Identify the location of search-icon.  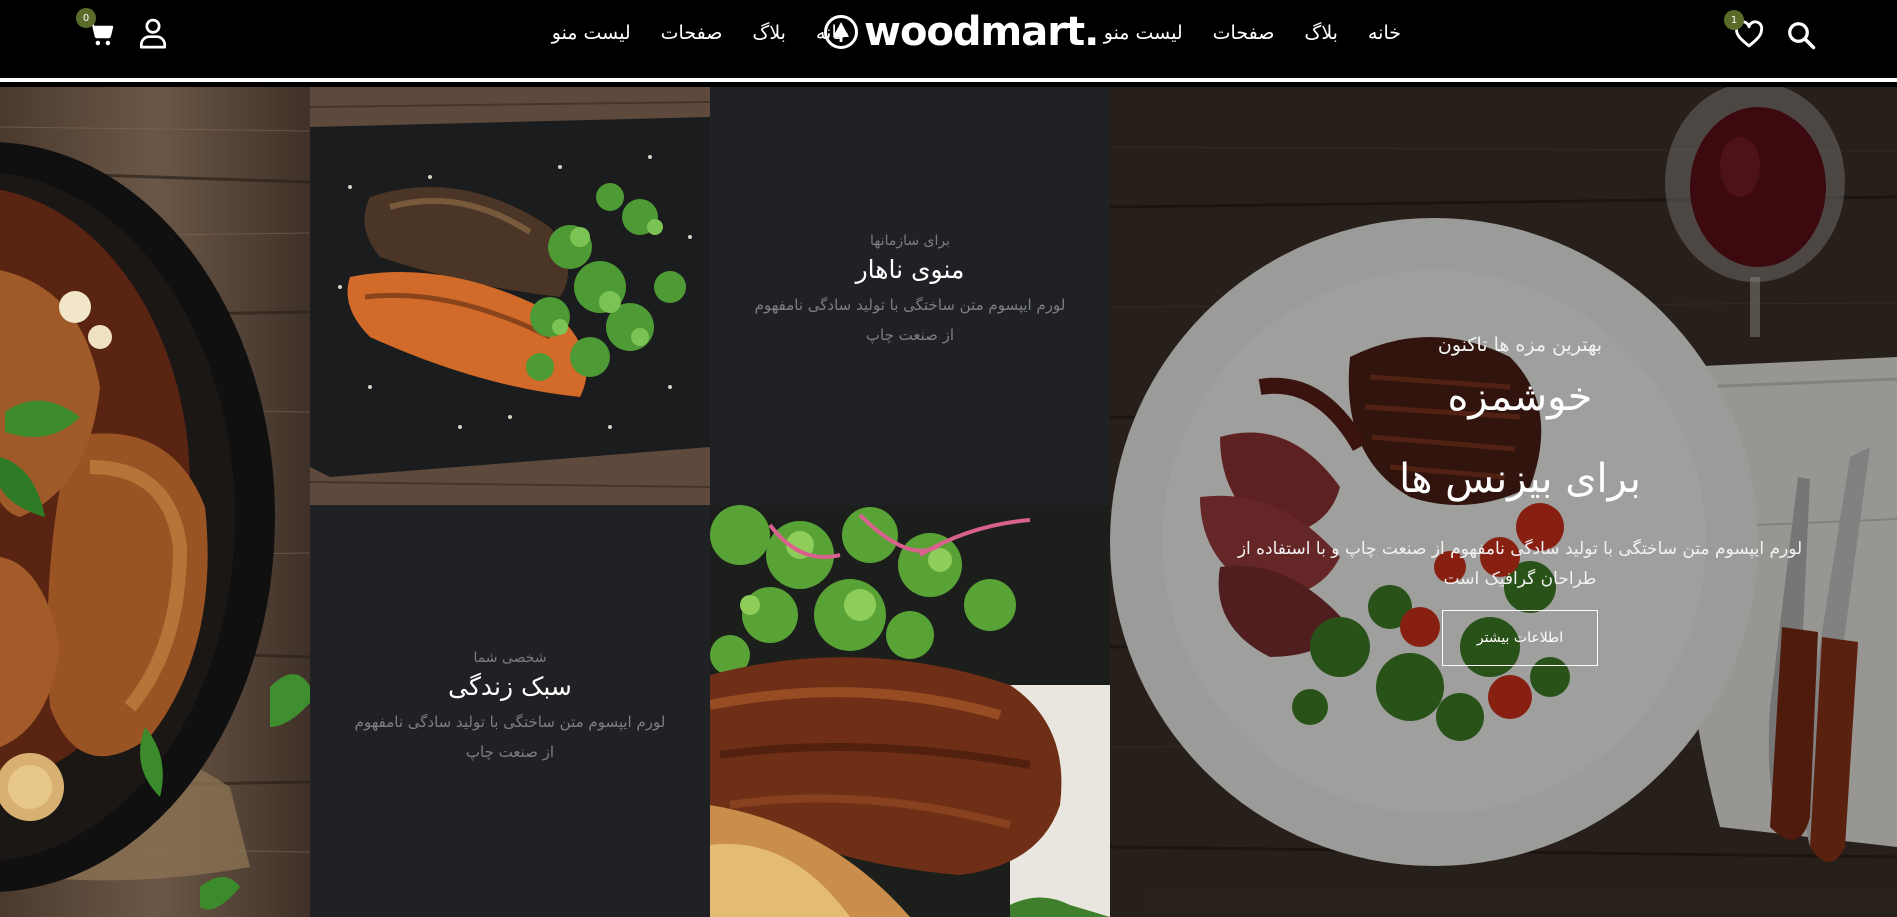
(1802, 36).